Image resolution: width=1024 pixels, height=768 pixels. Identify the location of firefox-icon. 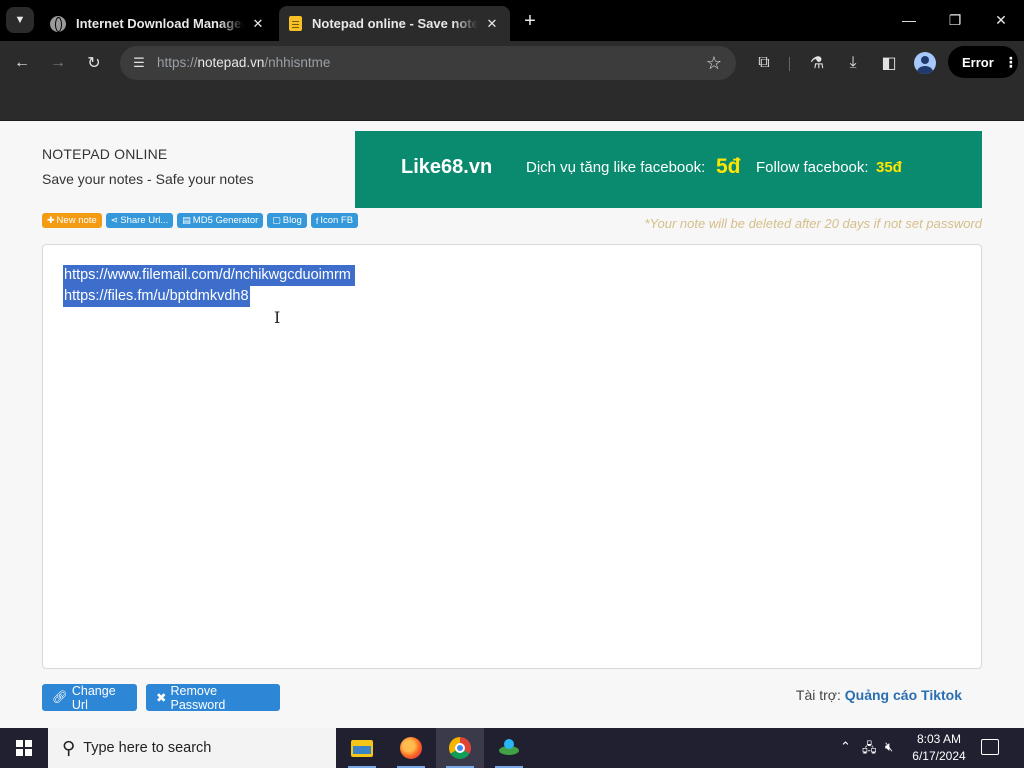
(411, 748).